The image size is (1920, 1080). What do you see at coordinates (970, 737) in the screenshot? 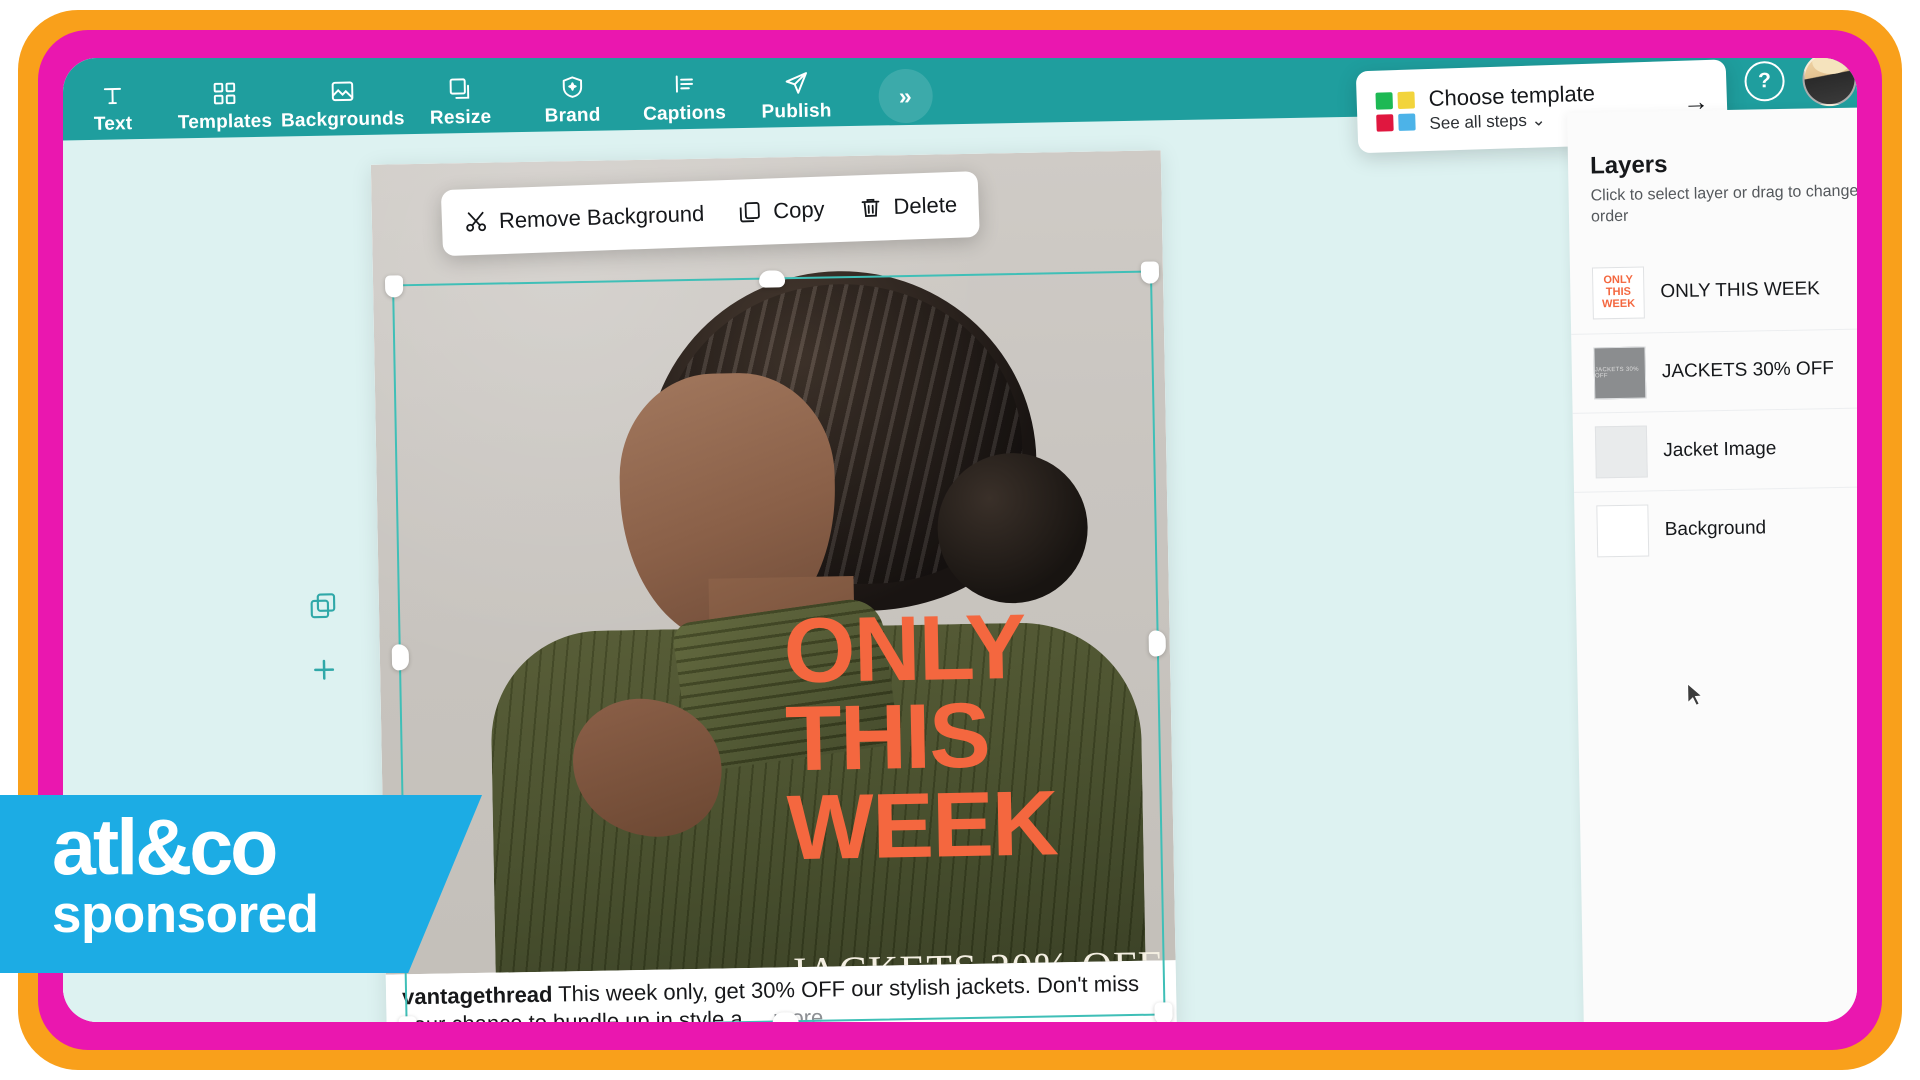
I see `headline-text-layer: ONLY THIS WEEK` at bounding box center [970, 737].